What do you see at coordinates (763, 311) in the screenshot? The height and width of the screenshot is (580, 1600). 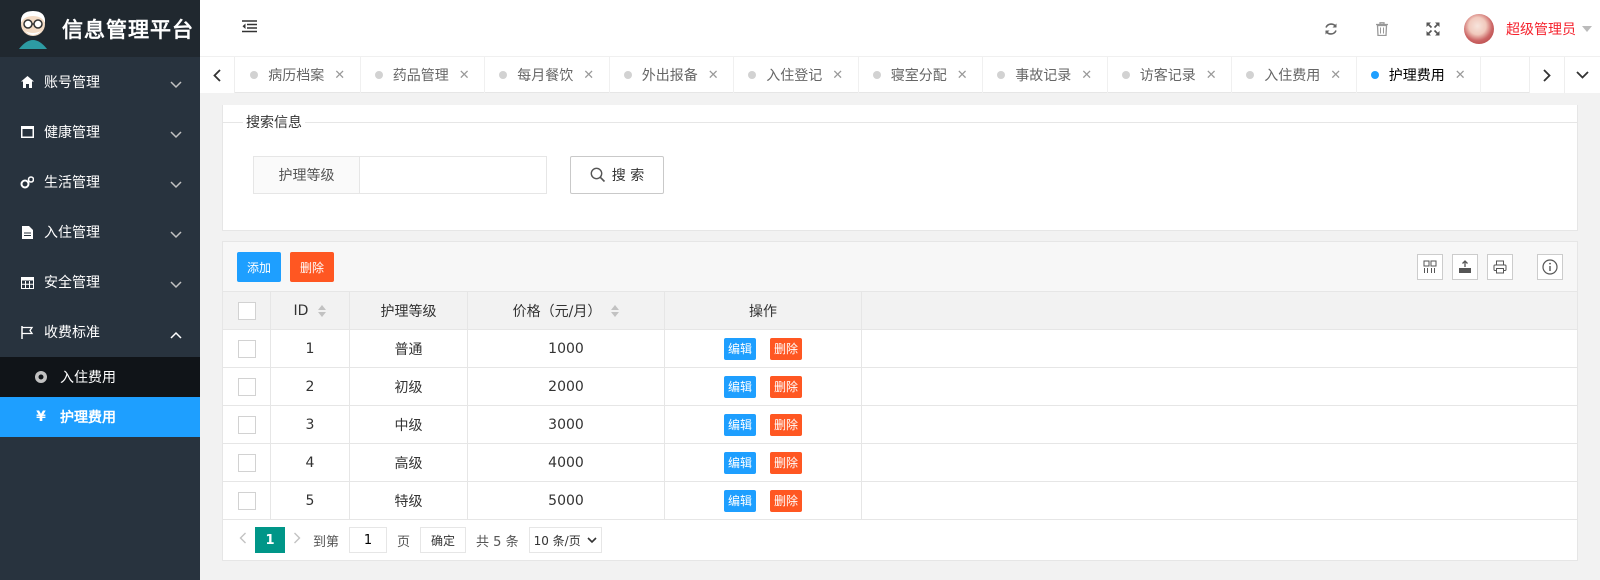 I see `header-ops-label: 操作` at bounding box center [763, 311].